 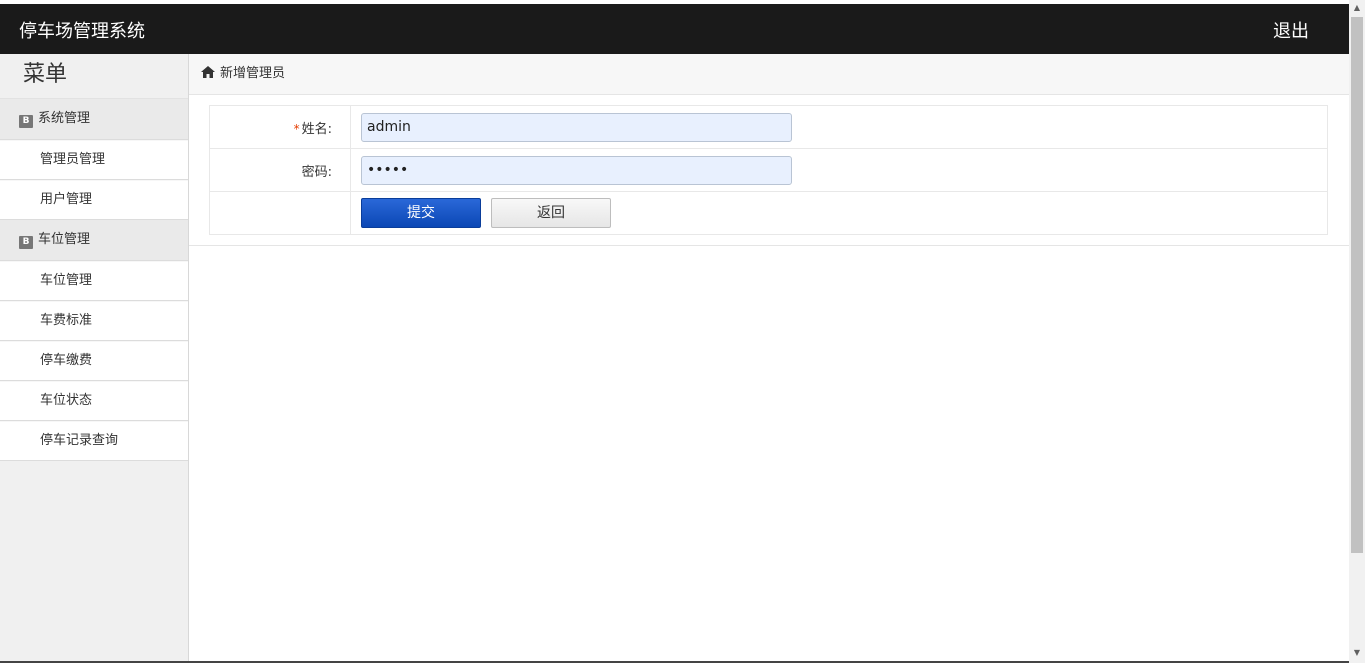 What do you see at coordinates (94, 160) in the screenshot?
I see `sidebar-item-admin-management: 管理员管理` at bounding box center [94, 160].